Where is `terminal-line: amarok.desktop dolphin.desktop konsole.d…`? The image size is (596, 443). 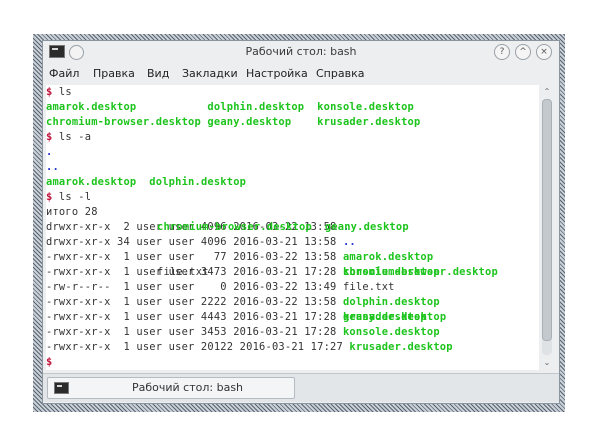 terminal-line: amarok.desktop dolphin.desktop konsole.d… is located at coordinates (272, 107).